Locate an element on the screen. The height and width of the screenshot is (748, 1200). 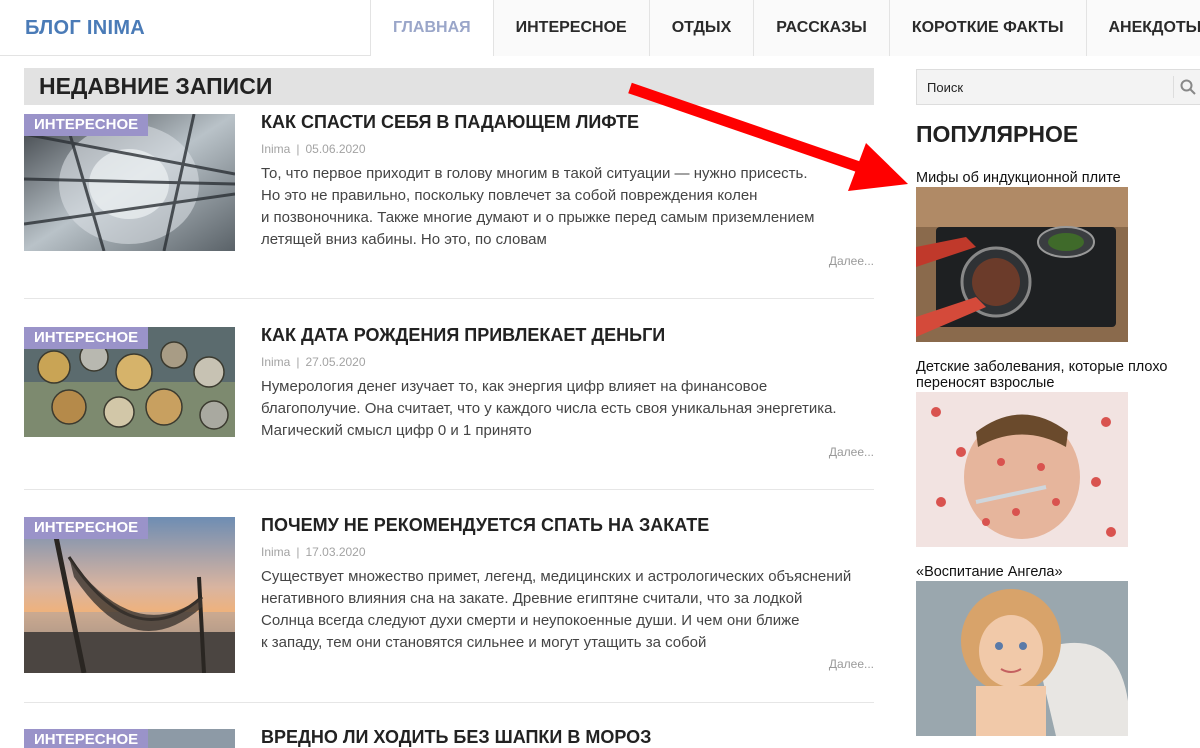
search-icon is located at coordinates (1188, 87).